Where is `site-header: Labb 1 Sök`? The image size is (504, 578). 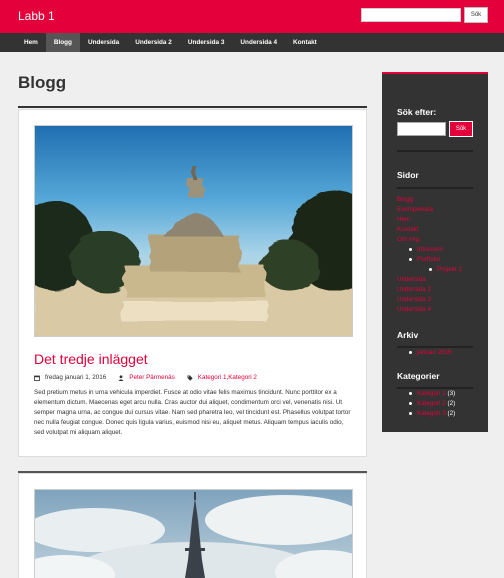
site-header: Labb 1 Sök is located at coordinates (252, 16).